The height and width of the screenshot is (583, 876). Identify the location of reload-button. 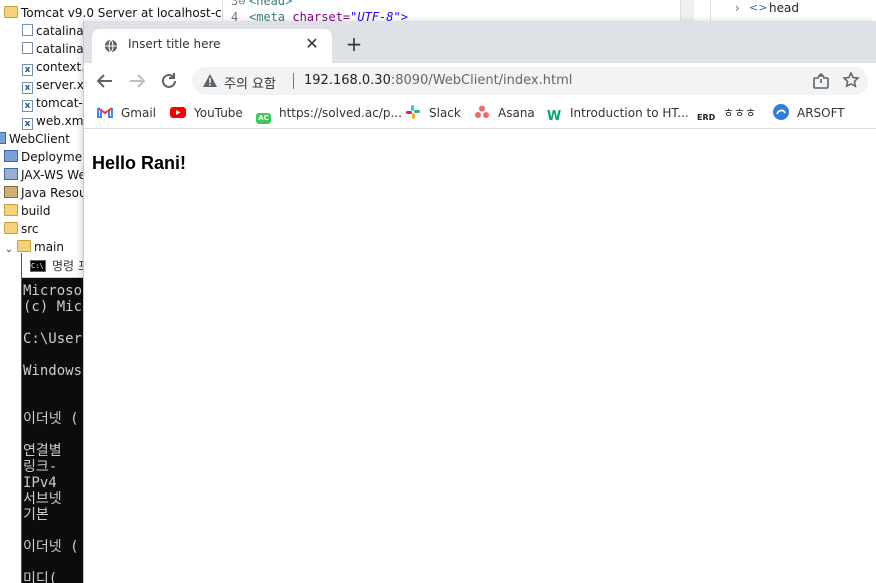
(169, 81).